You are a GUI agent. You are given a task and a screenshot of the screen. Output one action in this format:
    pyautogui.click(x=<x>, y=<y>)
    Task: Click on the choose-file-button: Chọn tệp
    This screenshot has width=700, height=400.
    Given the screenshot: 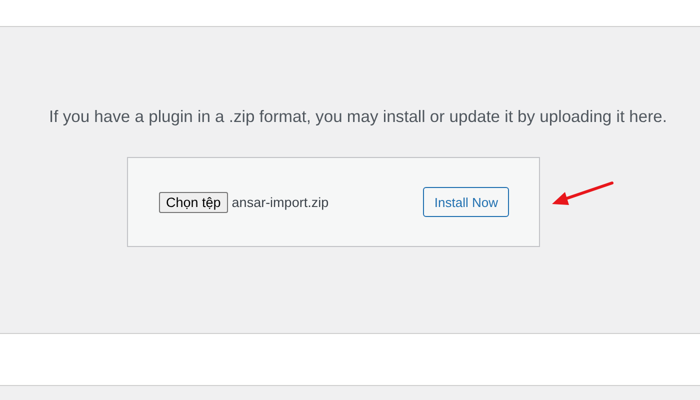 What is the action you would take?
    pyautogui.click(x=193, y=202)
    